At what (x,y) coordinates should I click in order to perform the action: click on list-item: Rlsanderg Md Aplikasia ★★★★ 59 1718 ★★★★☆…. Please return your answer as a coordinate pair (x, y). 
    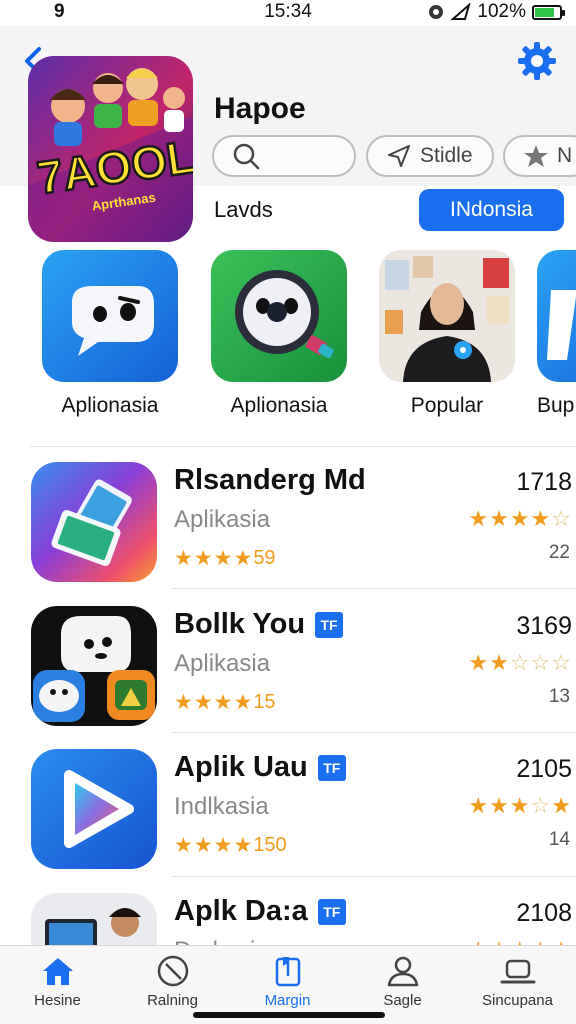
    Looking at the image, I should click on (288, 532).